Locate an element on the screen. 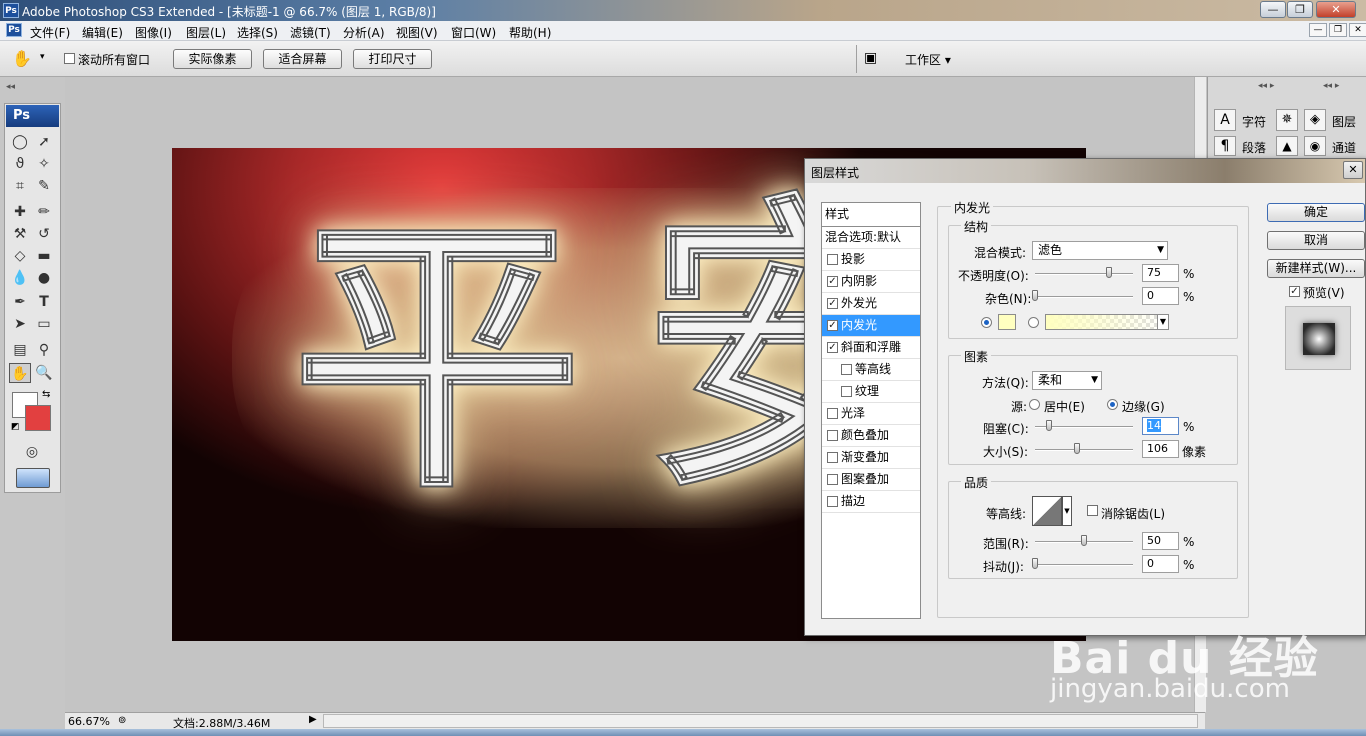 The image size is (1366, 736). eyedropper-tool-icon: ⚲ is located at coordinates (44, 350).